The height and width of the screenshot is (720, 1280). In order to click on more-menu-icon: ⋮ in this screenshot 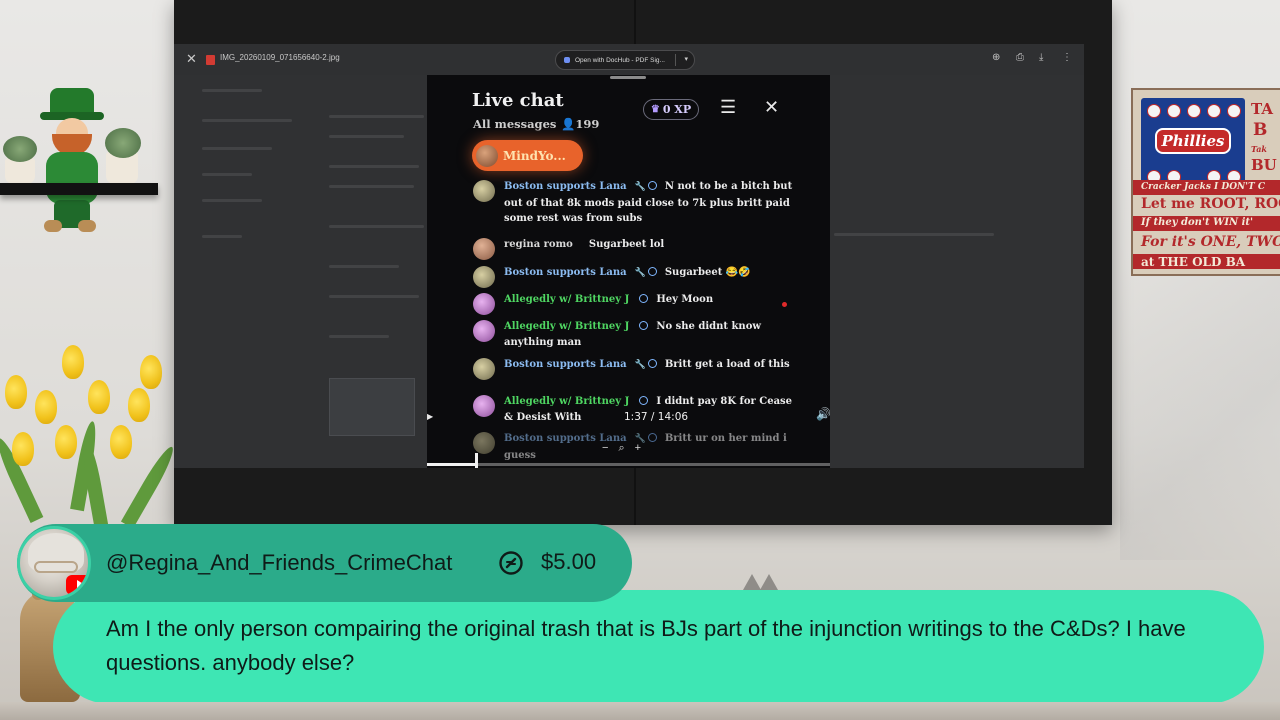, I will do `click(1067, 57)`.